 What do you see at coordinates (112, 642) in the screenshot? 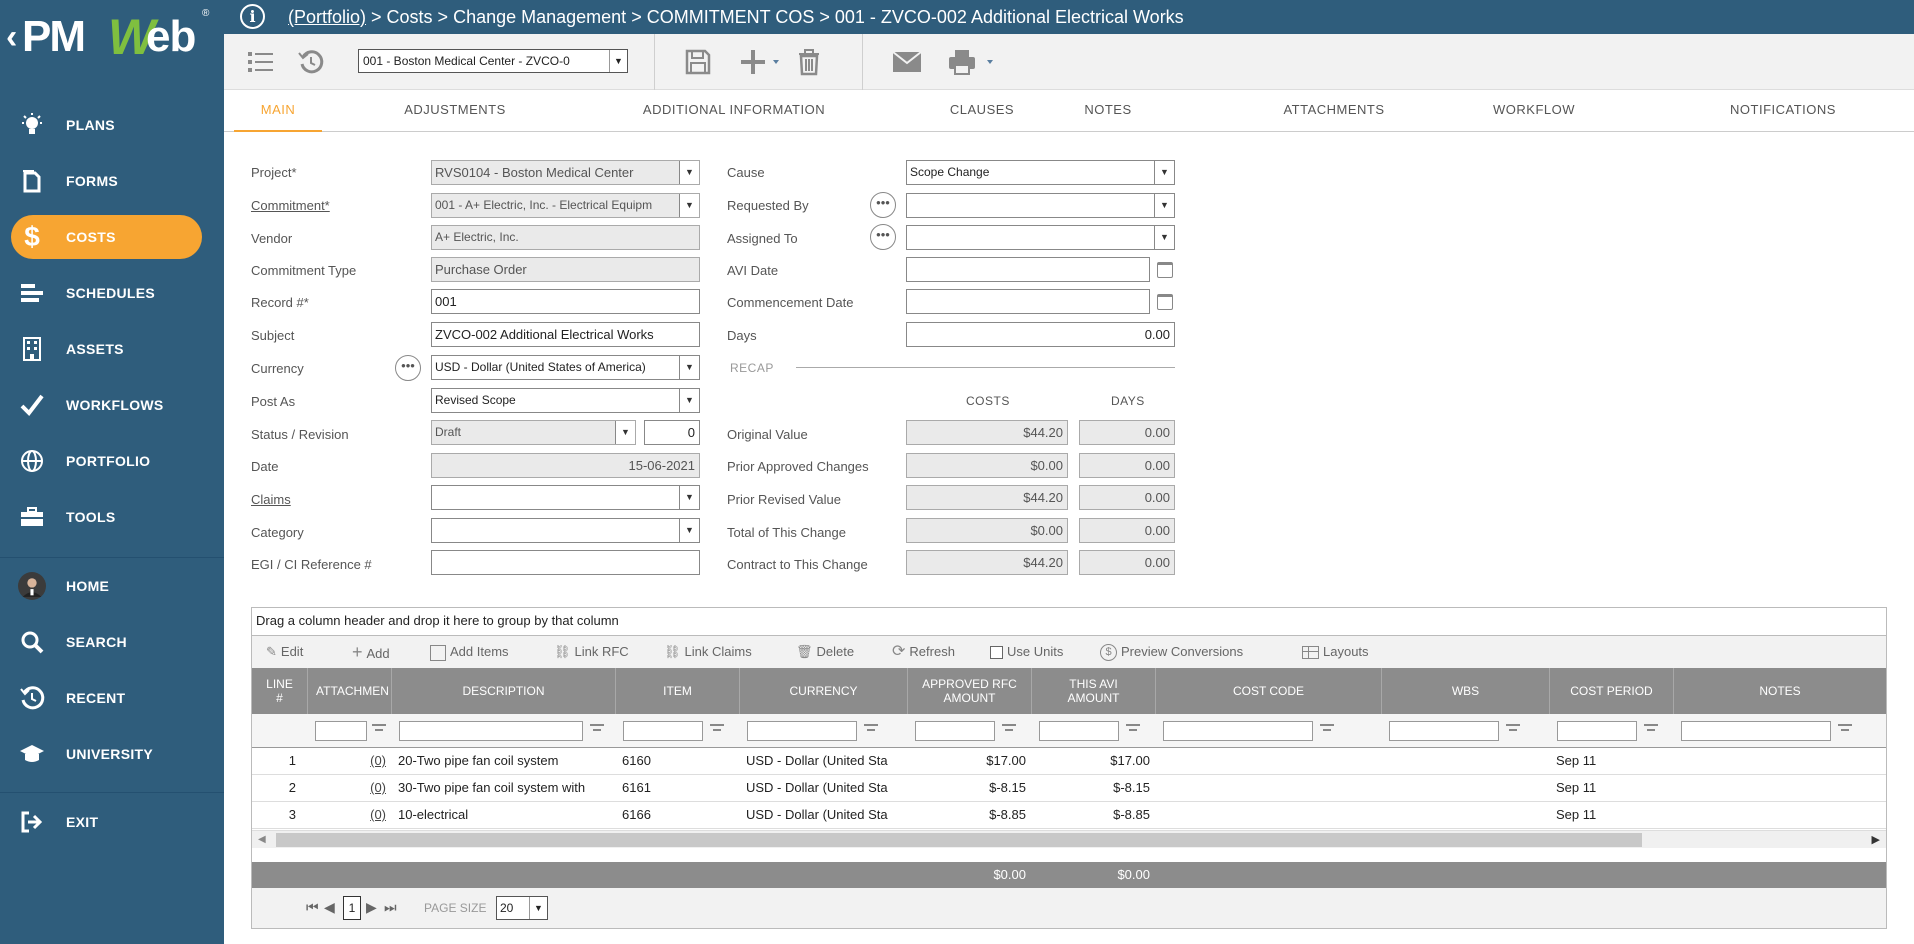
I see `nav-search: SEARCH` at bounding box center [112, 642].